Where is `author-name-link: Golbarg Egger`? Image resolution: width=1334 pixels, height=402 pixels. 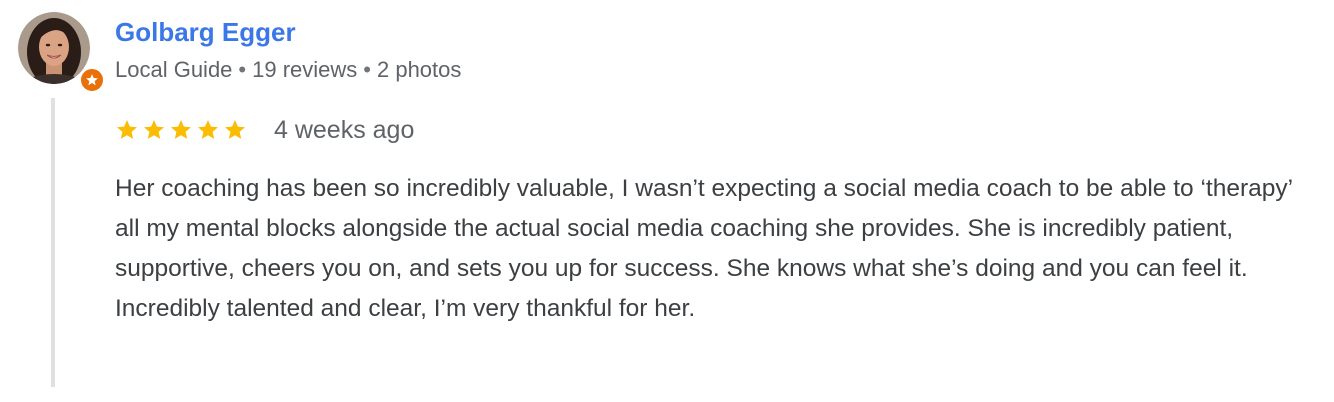 author-name-link: Golbarg Egger is located at coordinates (205, 32).